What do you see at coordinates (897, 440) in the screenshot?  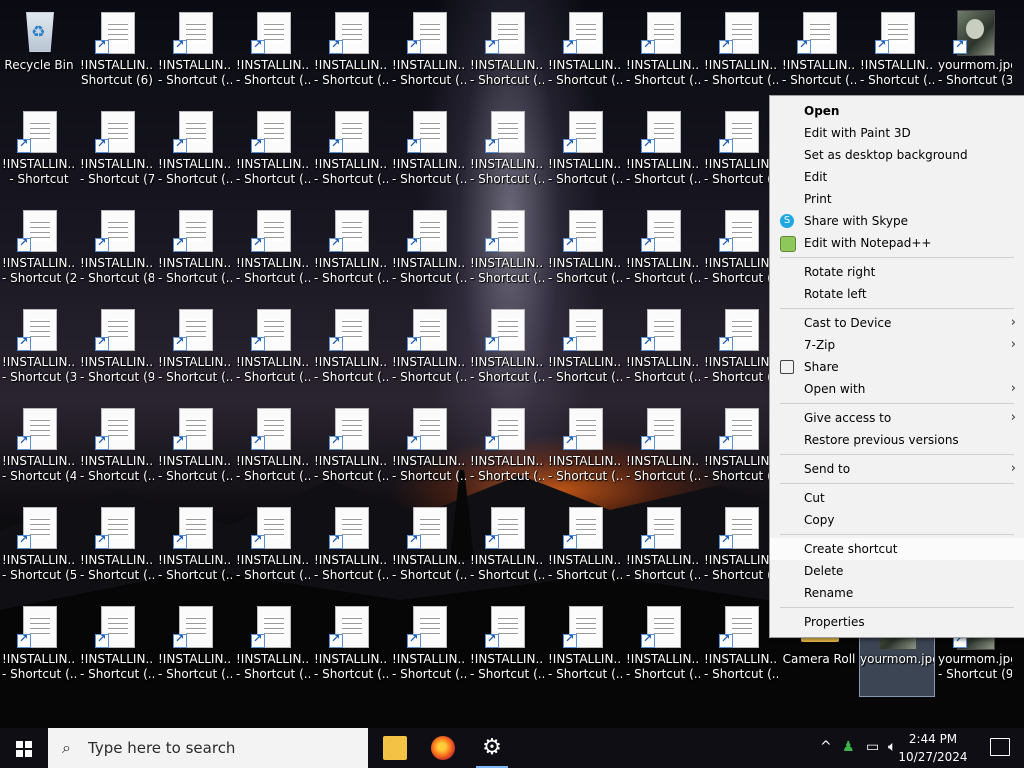 I see `menu-item-restore-previous-versions: Restore previous versions` at bounding box center [897, 440].